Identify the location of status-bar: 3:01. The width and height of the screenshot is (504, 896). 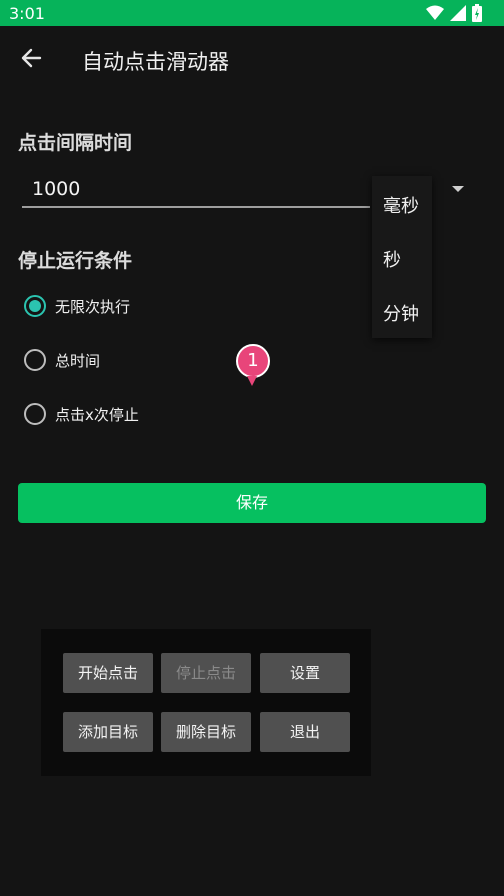
(252, 13).